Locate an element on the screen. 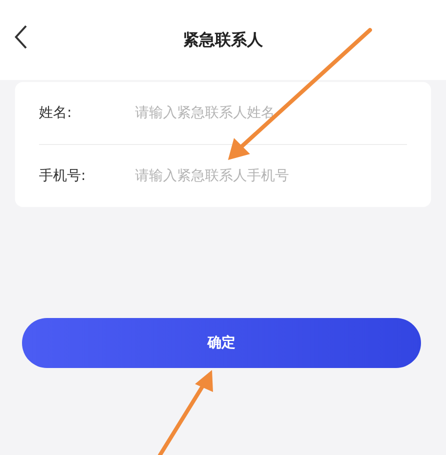 This screenshot has width=446, height=455. field-label: 手机号: is located at coordinates (63, 176).